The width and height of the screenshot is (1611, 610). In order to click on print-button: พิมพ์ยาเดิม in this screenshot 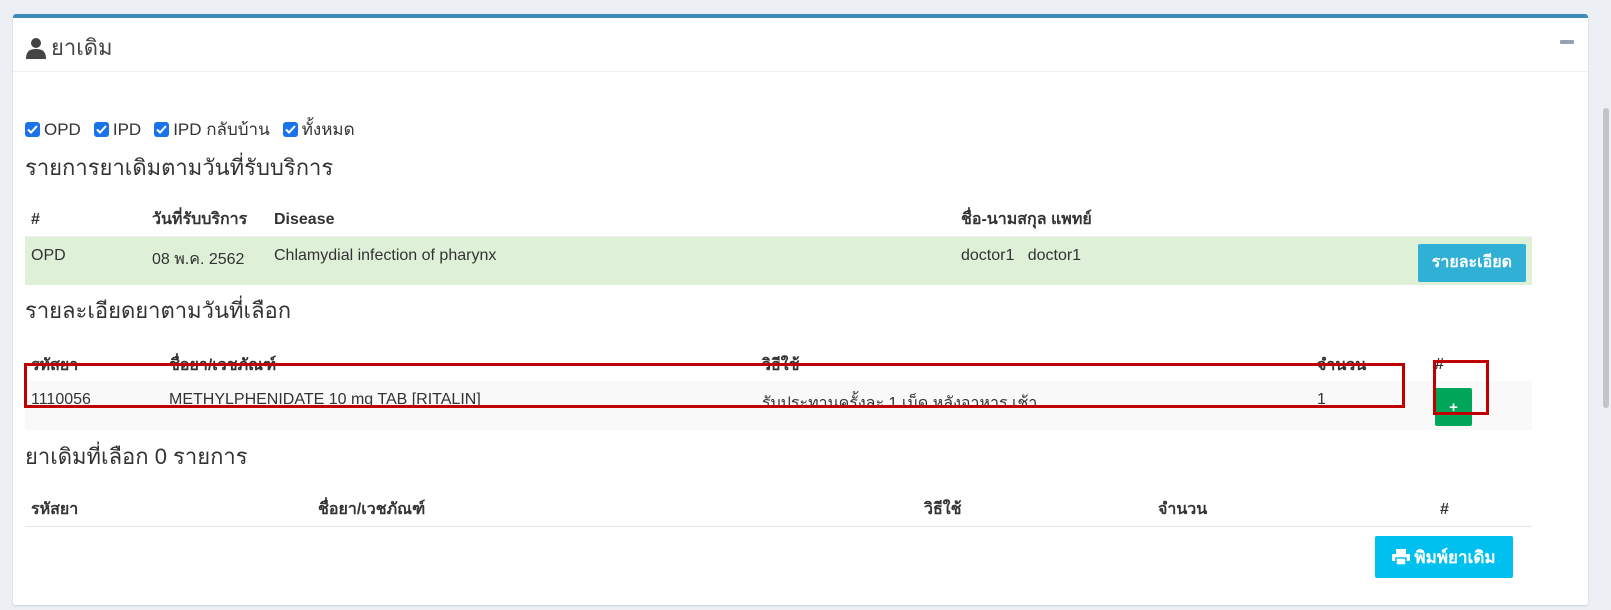, I will do `click(1444, 557)`.